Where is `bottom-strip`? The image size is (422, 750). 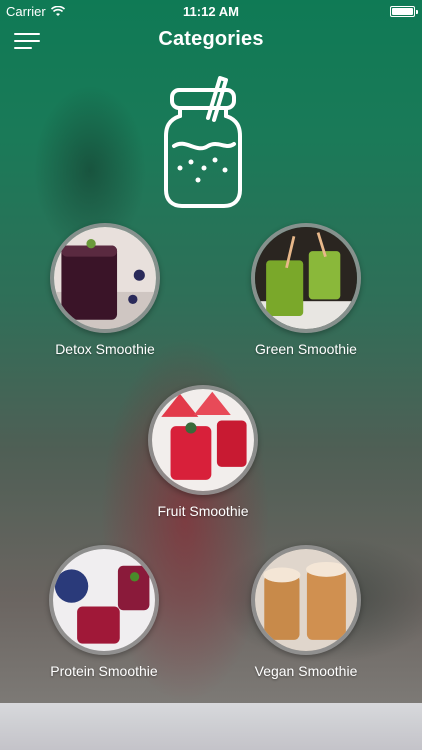 bottom-strip is located at coordinates (211, 726).